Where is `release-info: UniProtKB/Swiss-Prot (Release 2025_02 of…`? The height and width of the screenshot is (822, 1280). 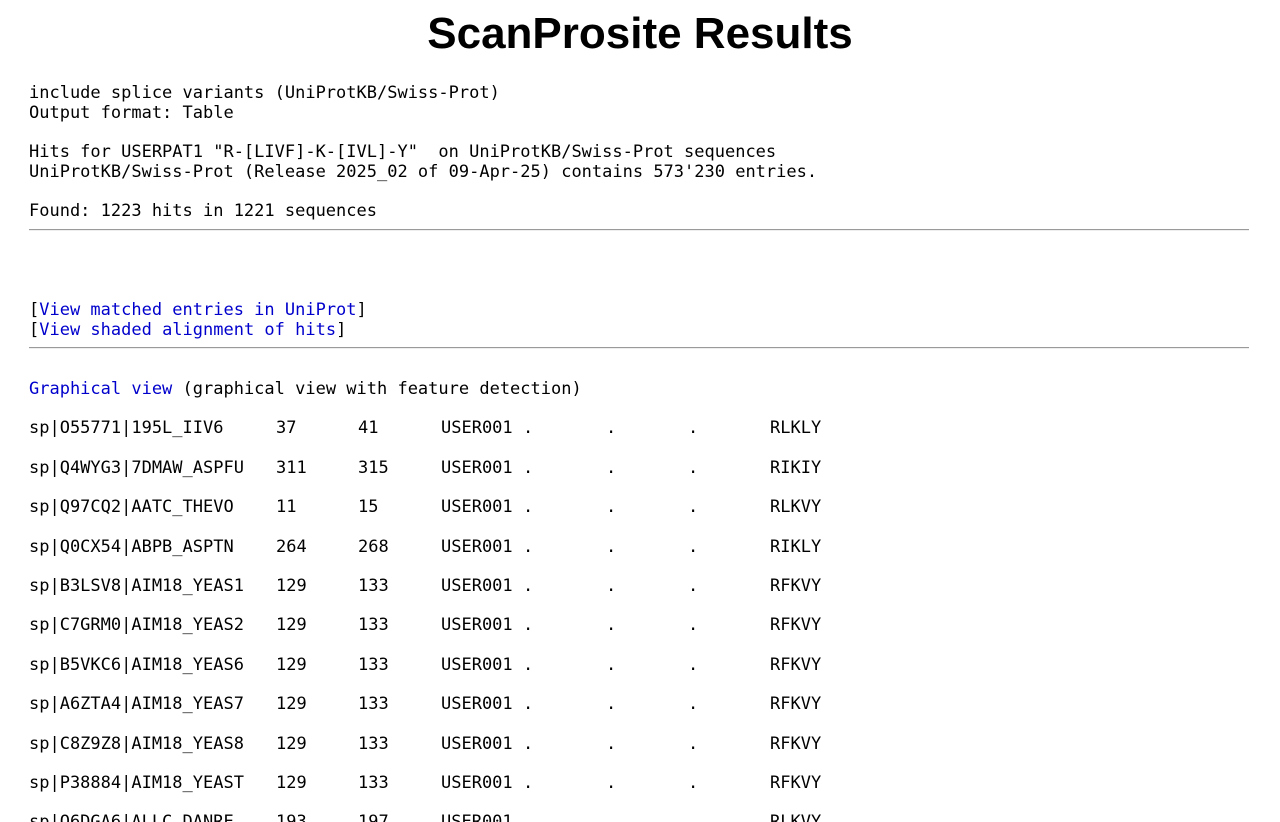 release-info: UniProtKB/Swiss-Prot (Release 2025_02 of… is located at coordinates (423, 172).